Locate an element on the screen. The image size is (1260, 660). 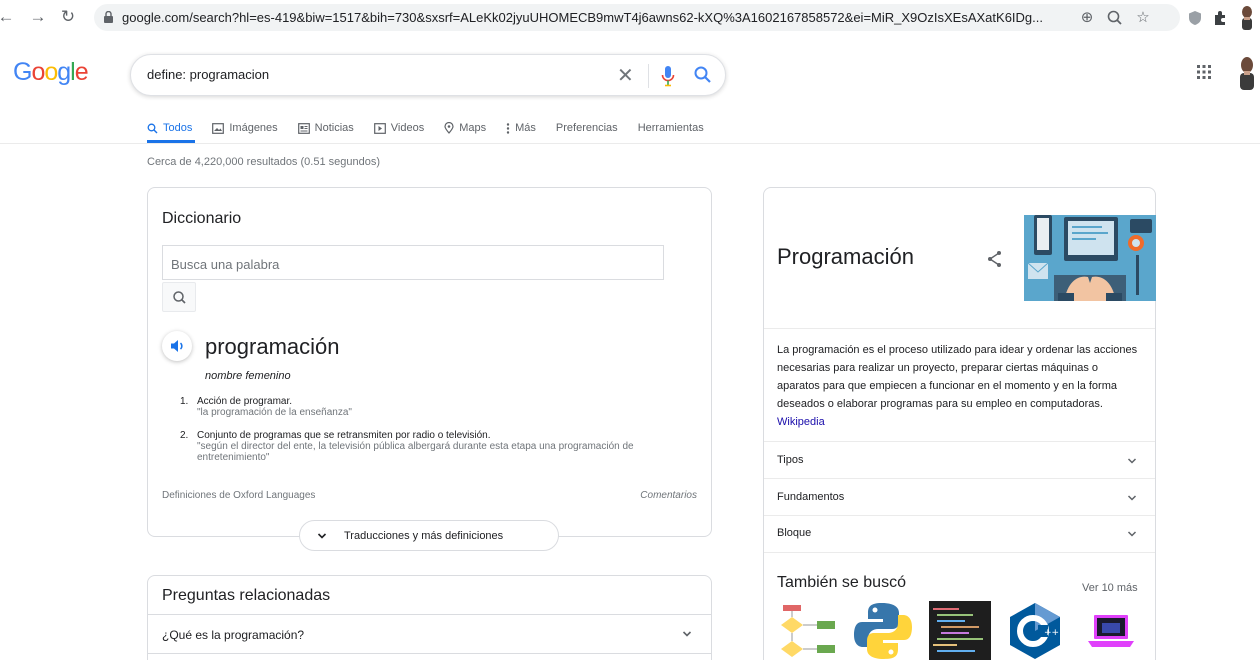
location-icon: ⊕ is located at coordinates (1087, 18).